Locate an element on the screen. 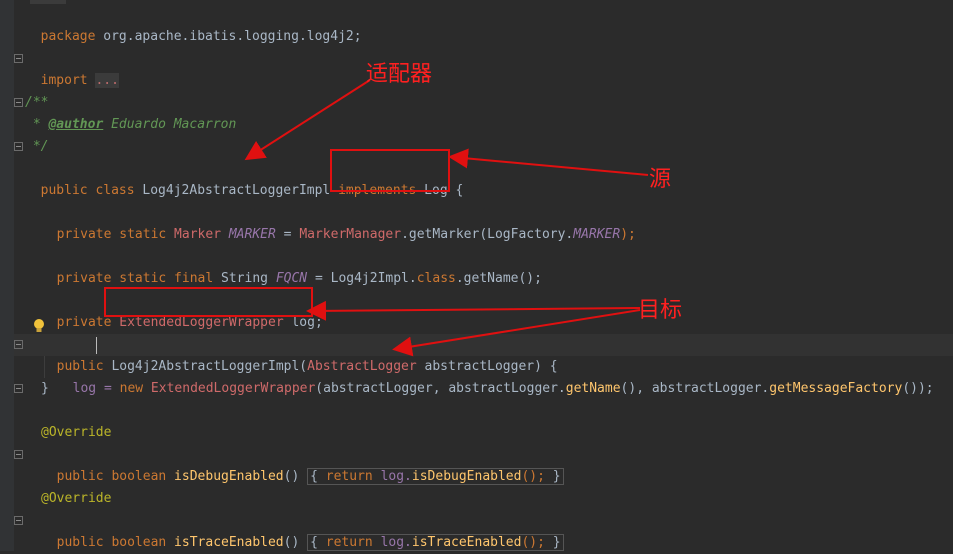  source-label: 源 is located at coordinates (660, 179).